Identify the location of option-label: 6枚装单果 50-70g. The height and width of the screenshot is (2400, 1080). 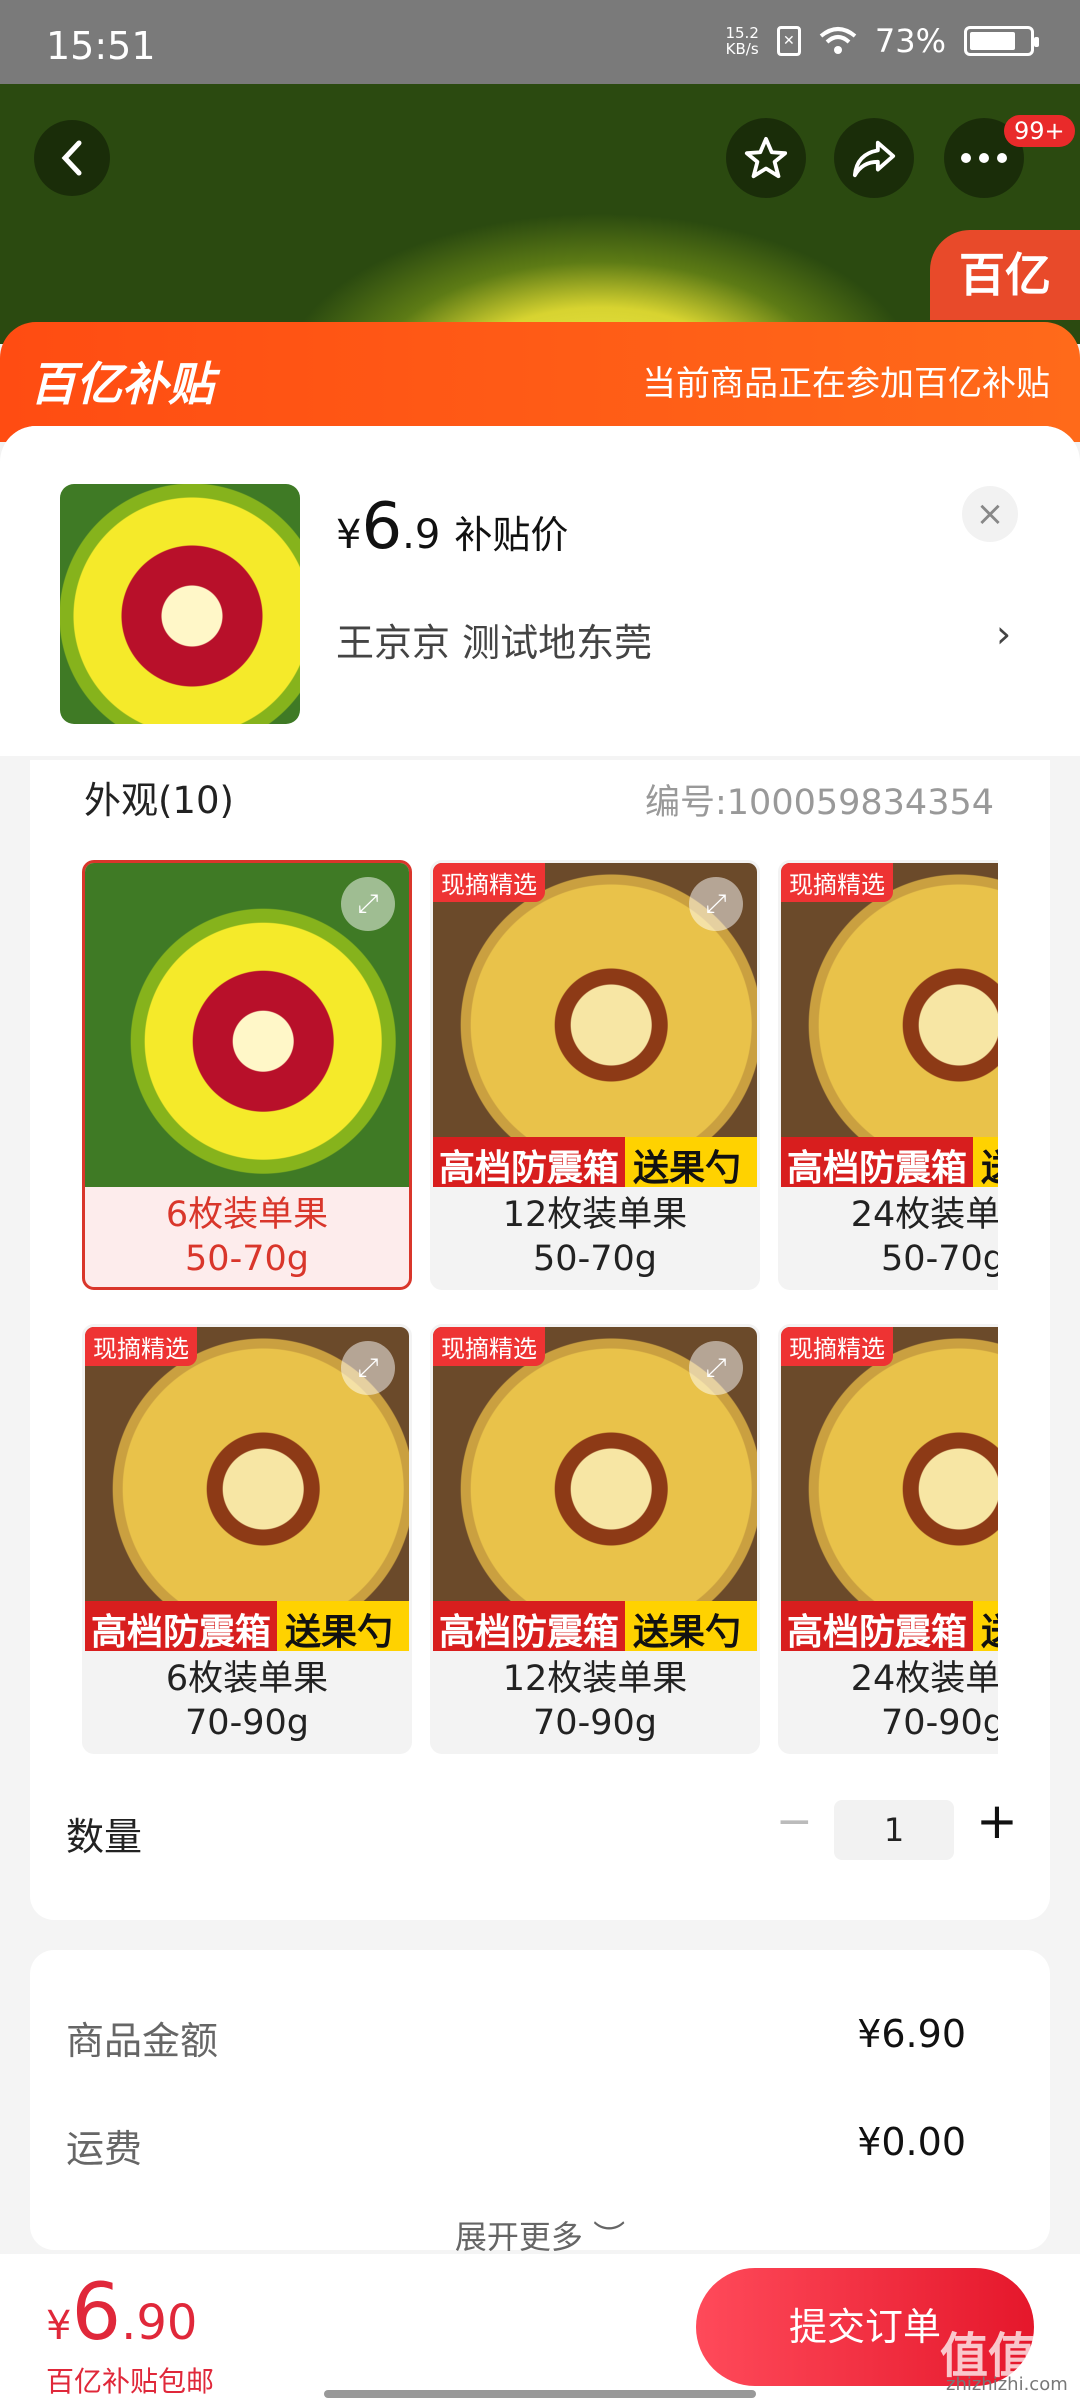
(247, 1234).